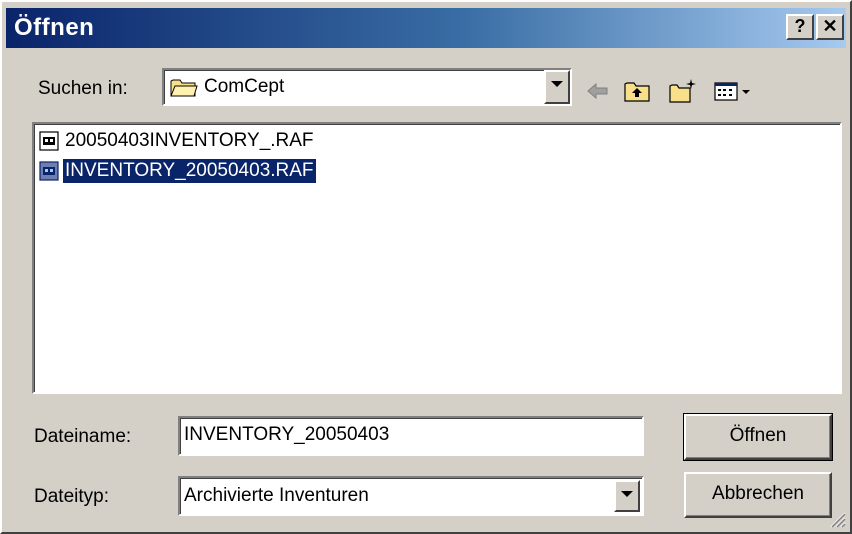 The width and height of the screenshot is (852, 534). Describe the element at coordinates (597, 91) in the screenshot. I see `back-arrow-icon` at that location.